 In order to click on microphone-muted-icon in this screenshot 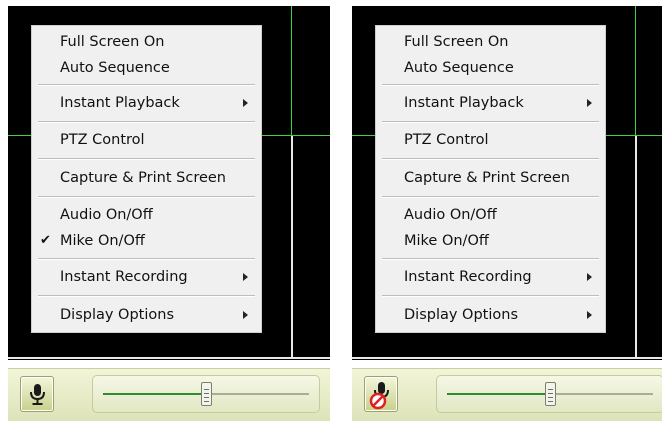, I will do `click(379, 396)`.